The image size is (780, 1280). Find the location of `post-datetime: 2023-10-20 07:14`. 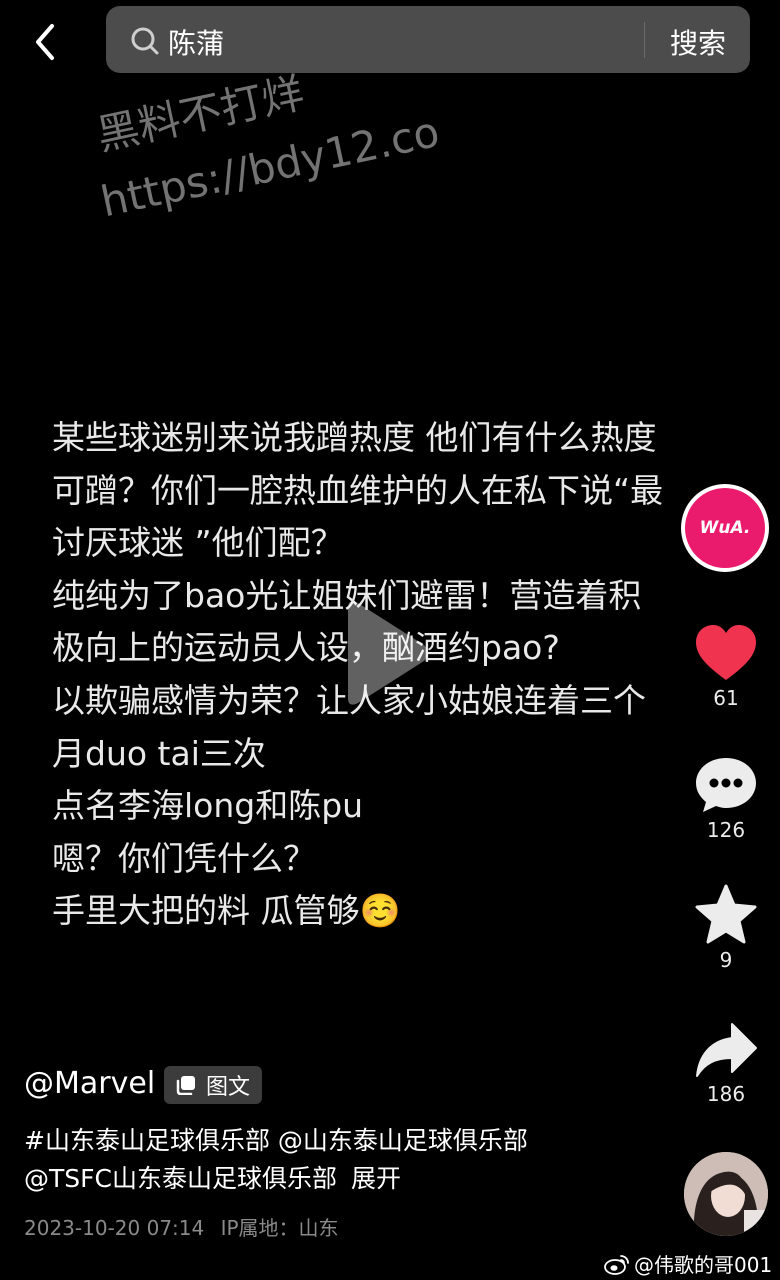

post-datetime: 2023-10-20 07:14 is located at coordinates (114, 1228).